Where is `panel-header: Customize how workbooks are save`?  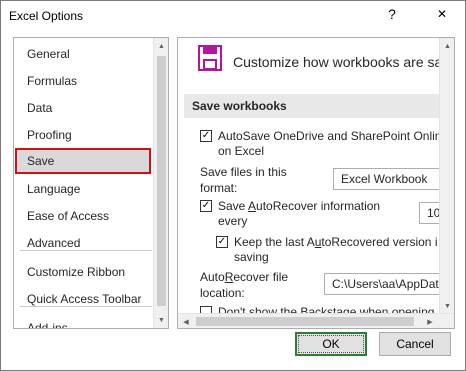
panel-header: Customize how workbooks are save is located at coordinates (344, 62).